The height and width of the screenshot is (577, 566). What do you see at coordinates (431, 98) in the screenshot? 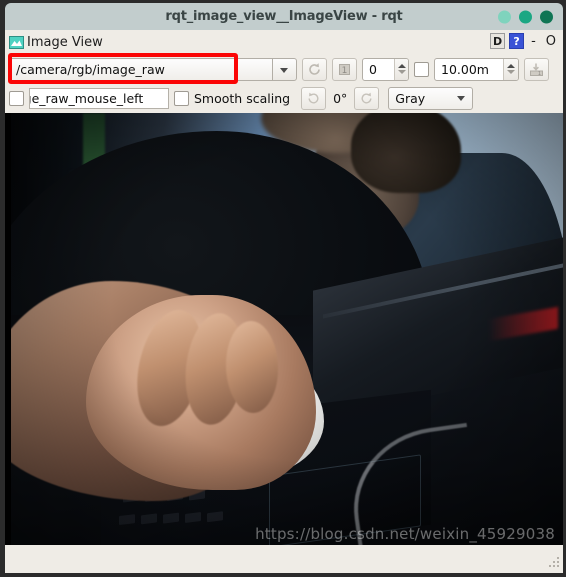
I see `colormap-combo: Gray` at bounding box center [431, 98].